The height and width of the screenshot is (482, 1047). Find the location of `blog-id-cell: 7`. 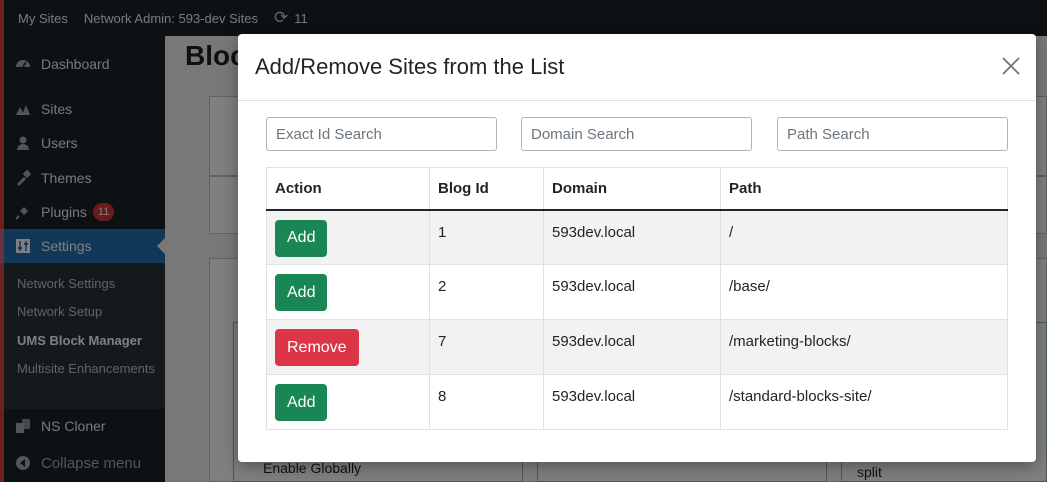

blog-id-cell: 7 is located at coordinates (486, 347).